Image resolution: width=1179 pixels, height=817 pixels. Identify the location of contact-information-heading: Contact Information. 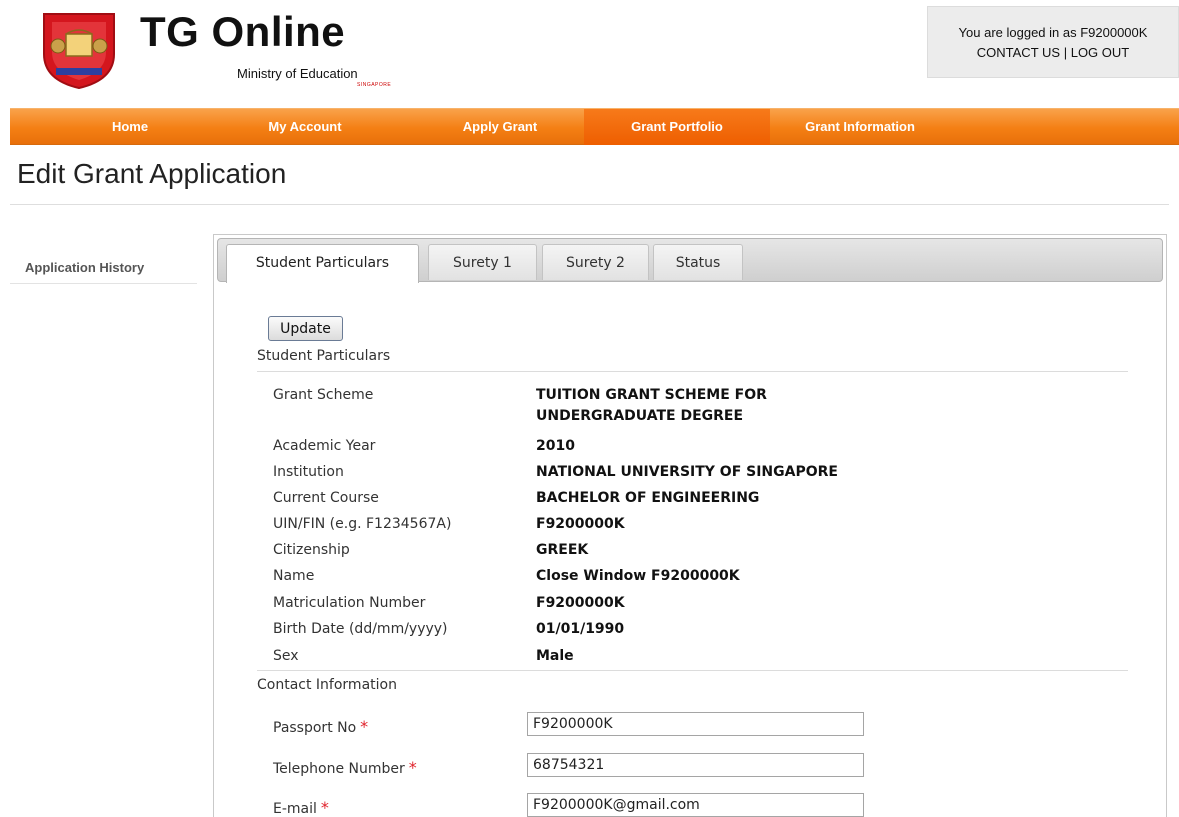
(327, 685).